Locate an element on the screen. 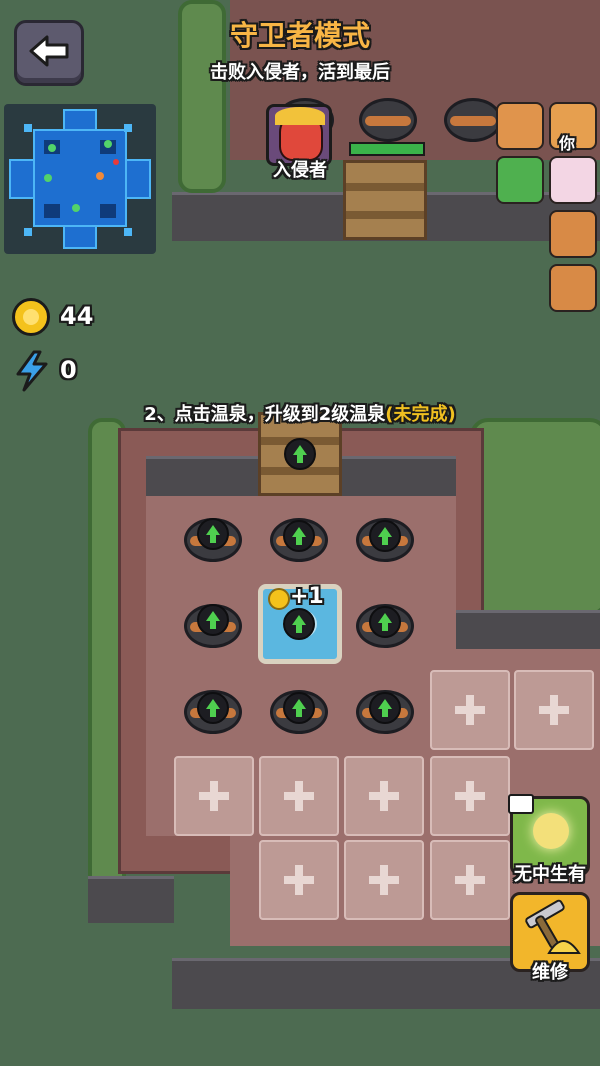 The width and height of the screenshot is (600, 1066). gate-upgrade-icon is located at coordinates (300, 454).